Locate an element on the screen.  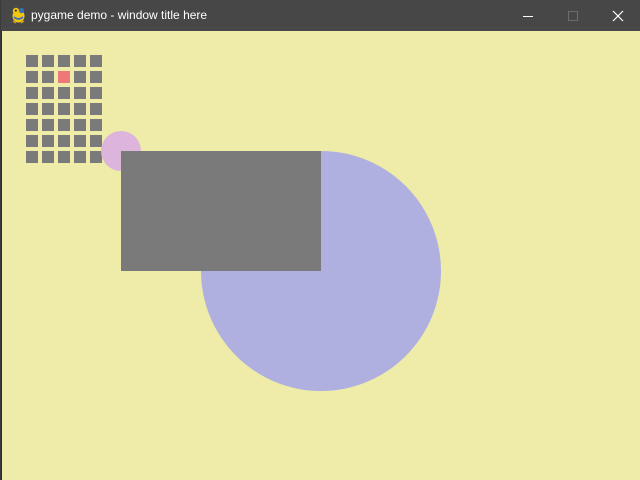
maximize-button is located at coordinates (573, 15).